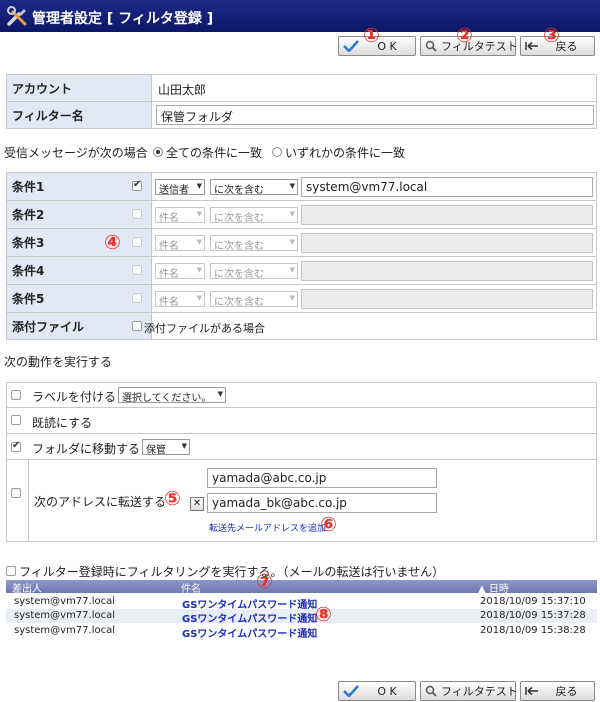  What do you see at coordinates (533, 630) in the screenshot?
I see `list-item-date: 2018/10/09 15:38:28` at bounding box center [533, 630].